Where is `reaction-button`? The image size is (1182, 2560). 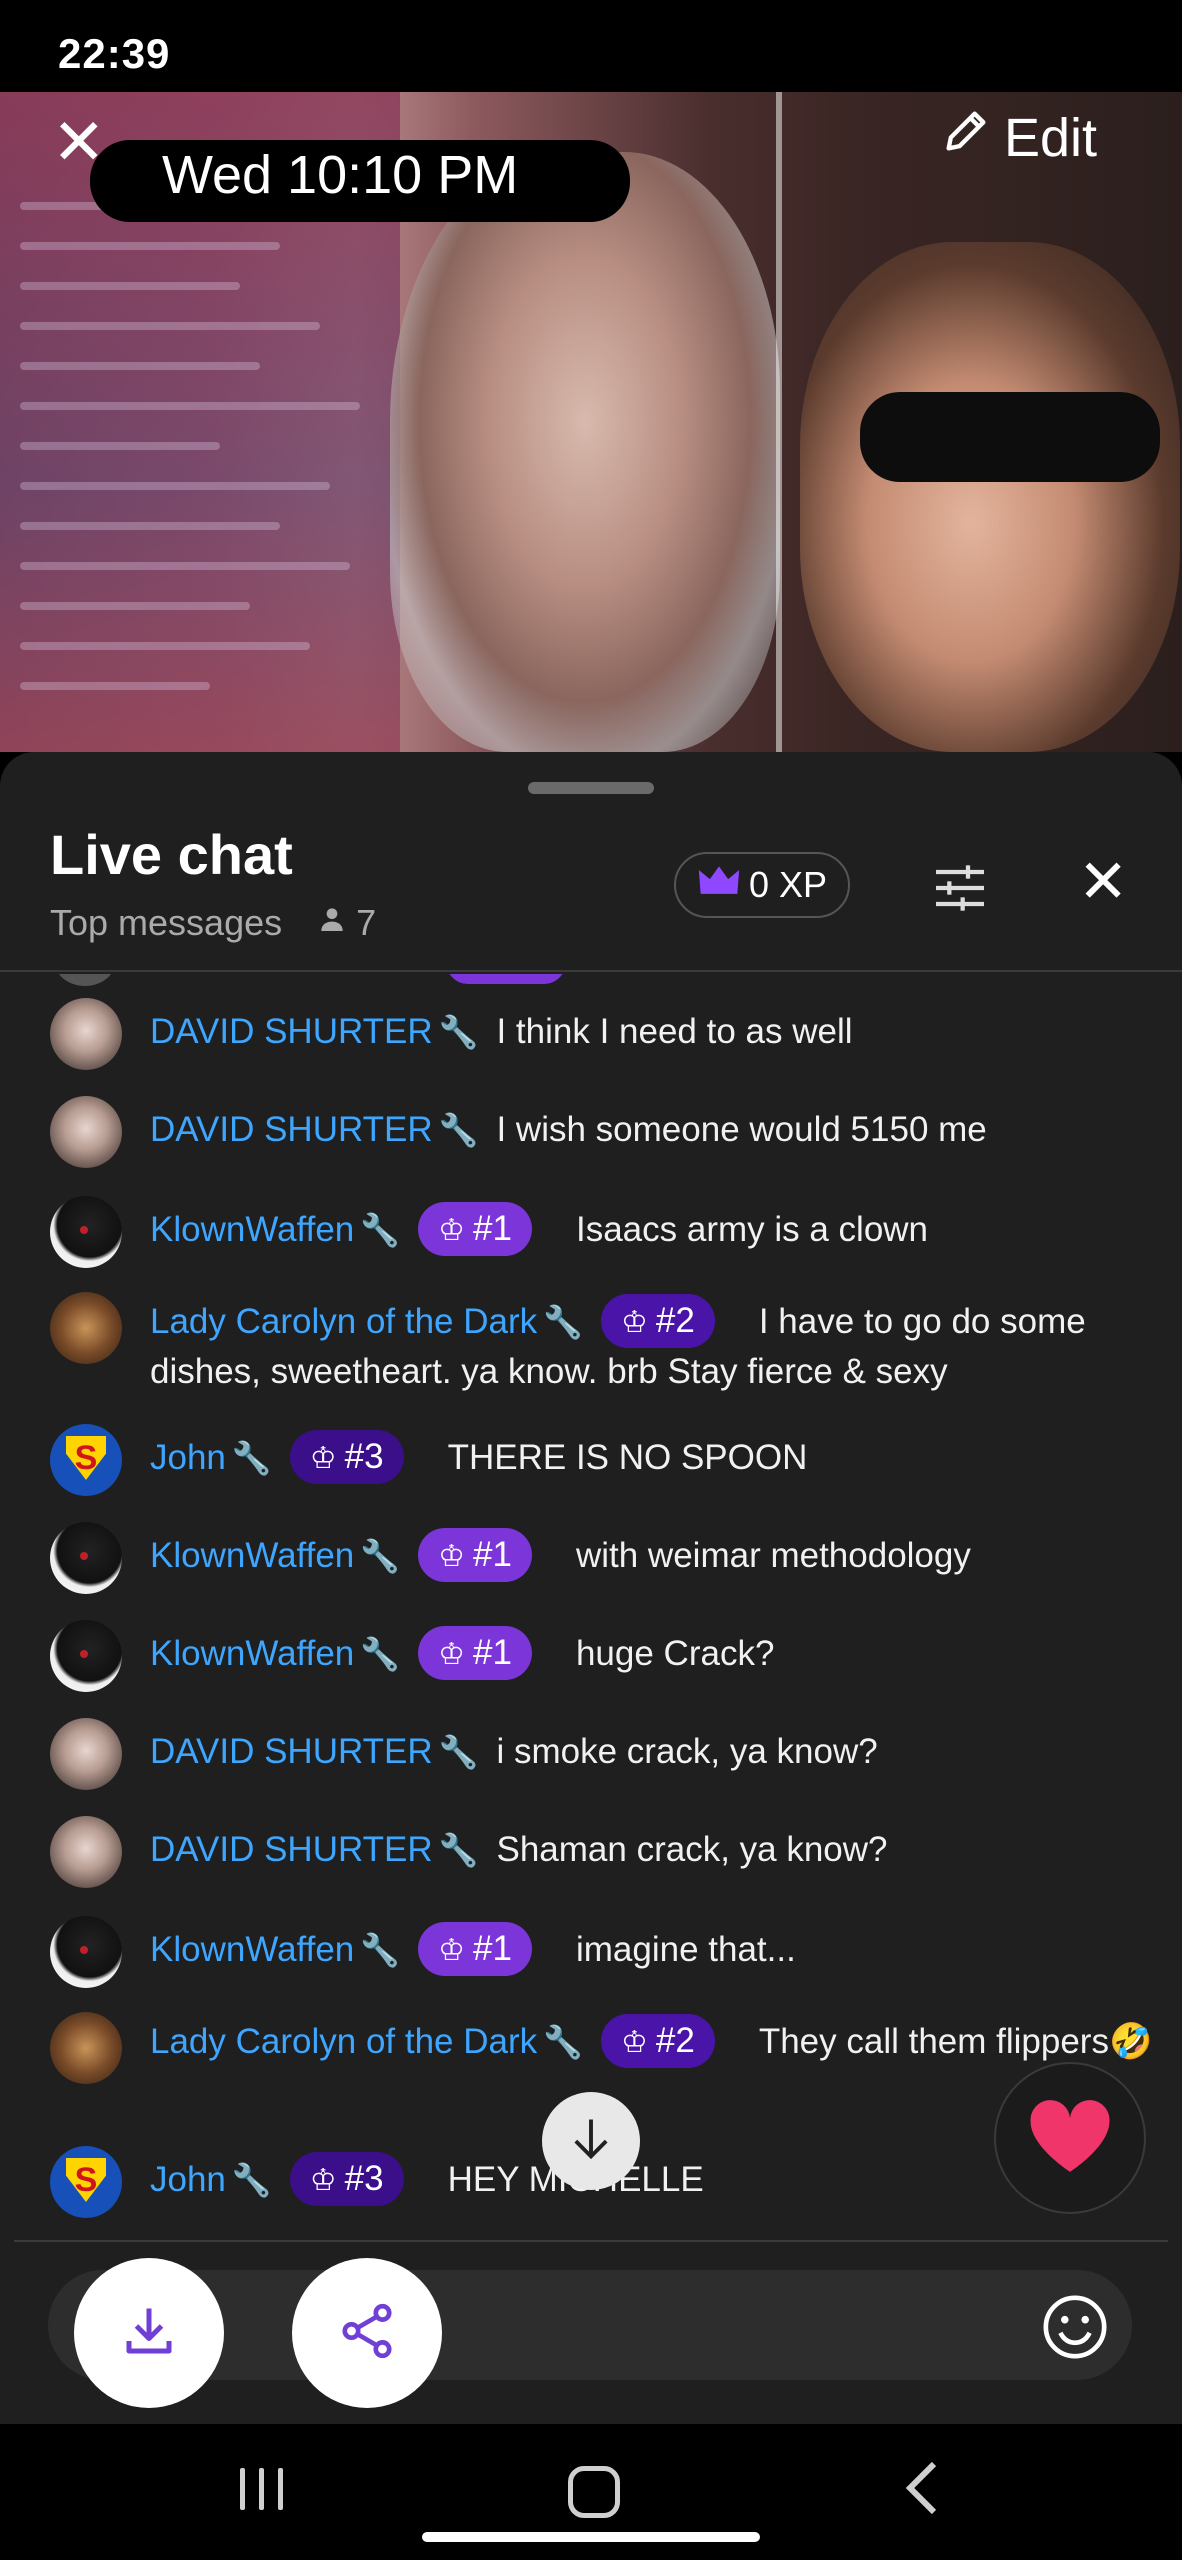 reaction-button is located at coordinates (1070, 2138).